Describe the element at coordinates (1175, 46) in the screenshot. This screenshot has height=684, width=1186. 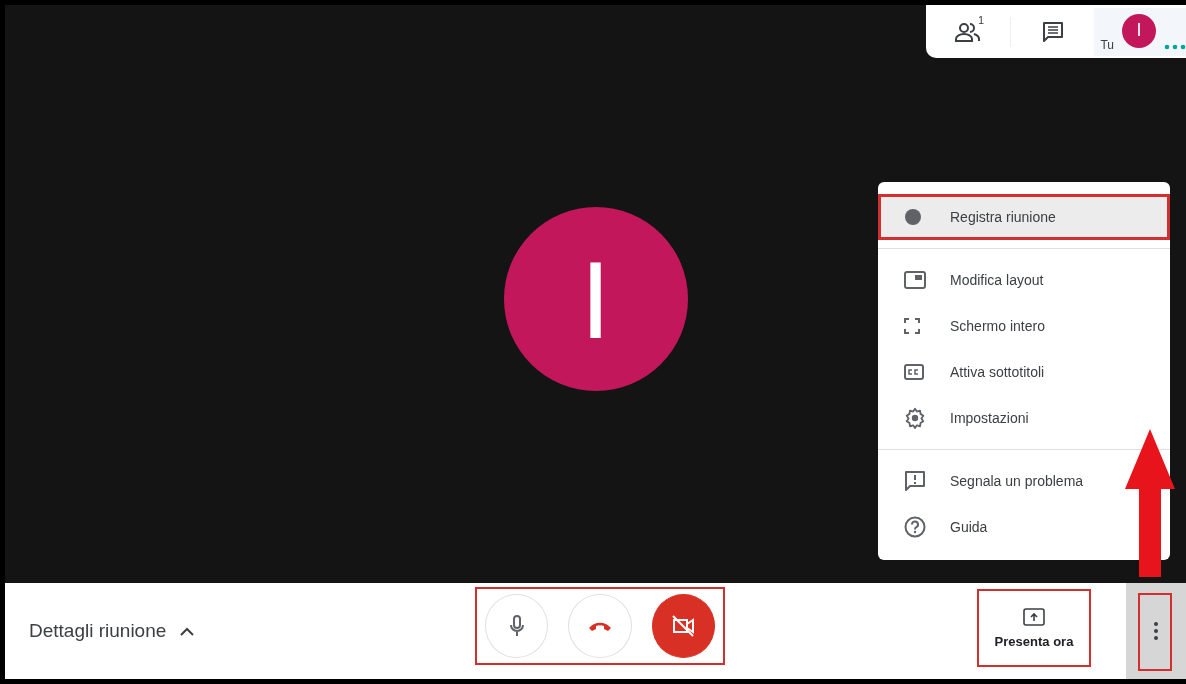
I see `dots-icon` at that location.